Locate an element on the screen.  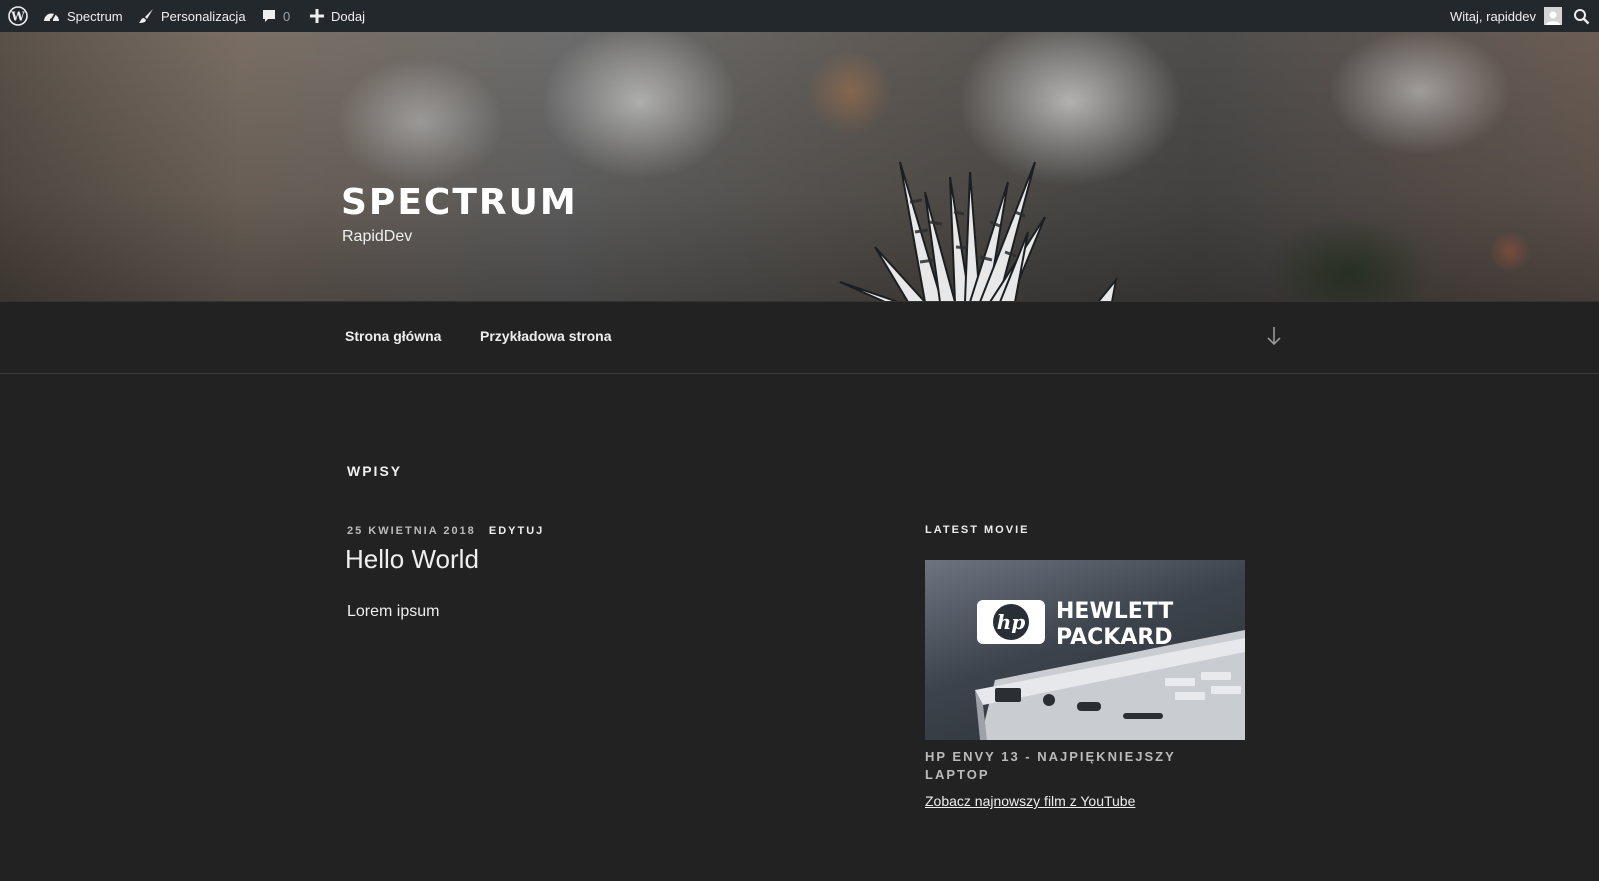
post-meta: 25 KWIETNIA 2018 EDYTUJ is located at coordinates (445, 531).